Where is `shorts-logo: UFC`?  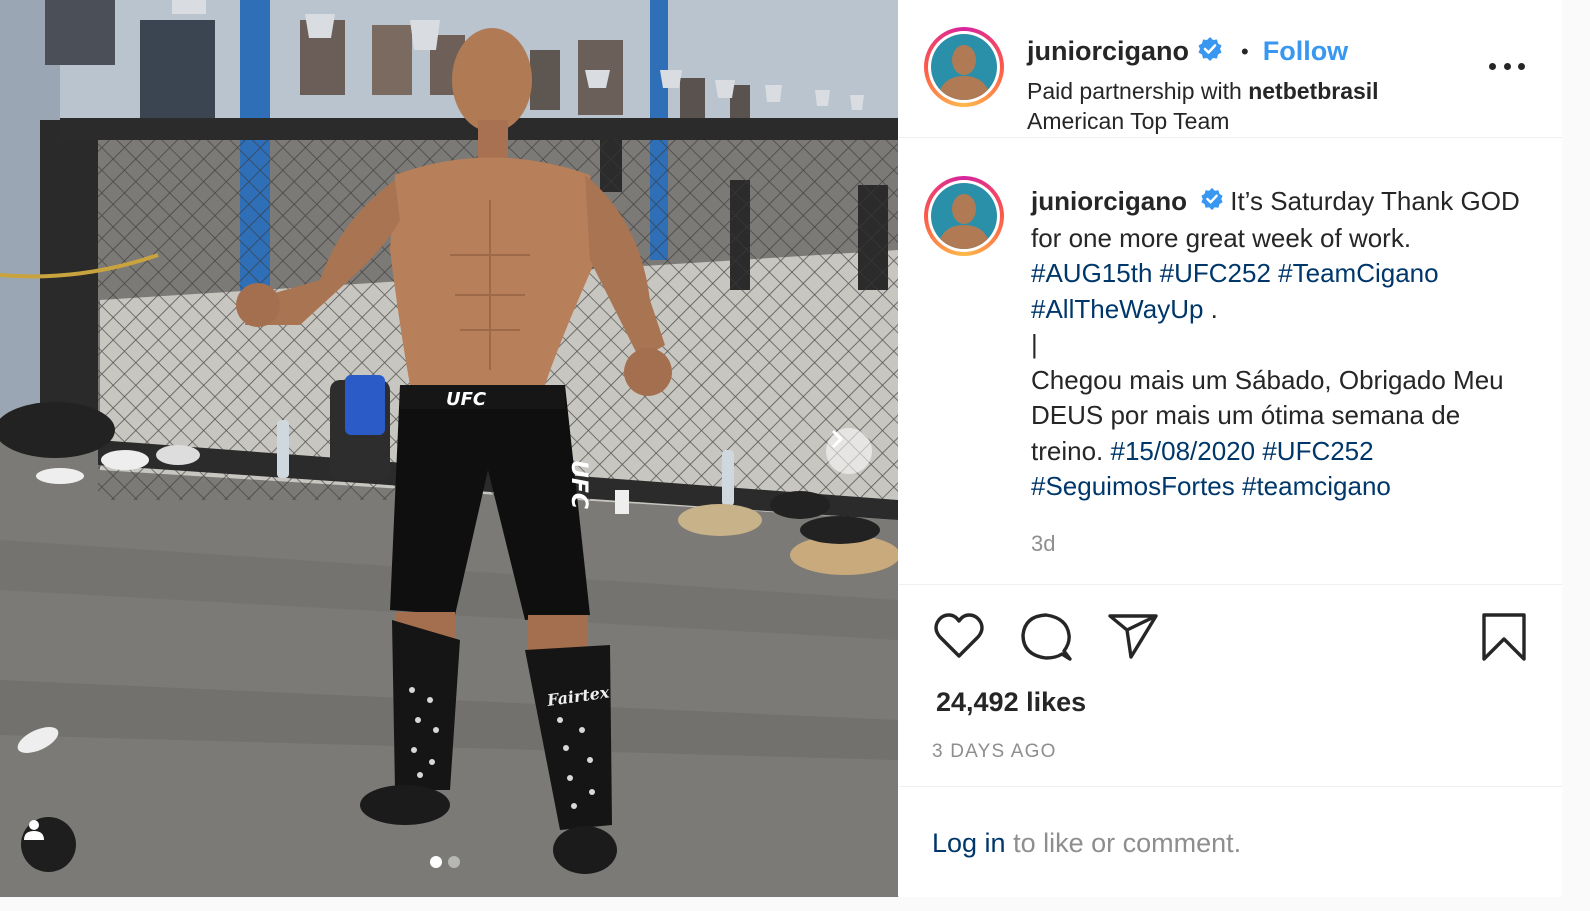 shorts-logo: UFC is located at coordinates (466, 399).